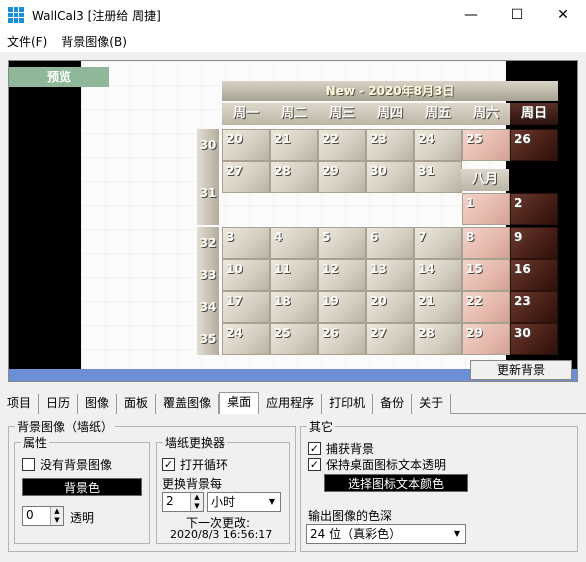 This screenshot has width=586, height=562. I want to click on interval-value: 2, so click(170, 501).